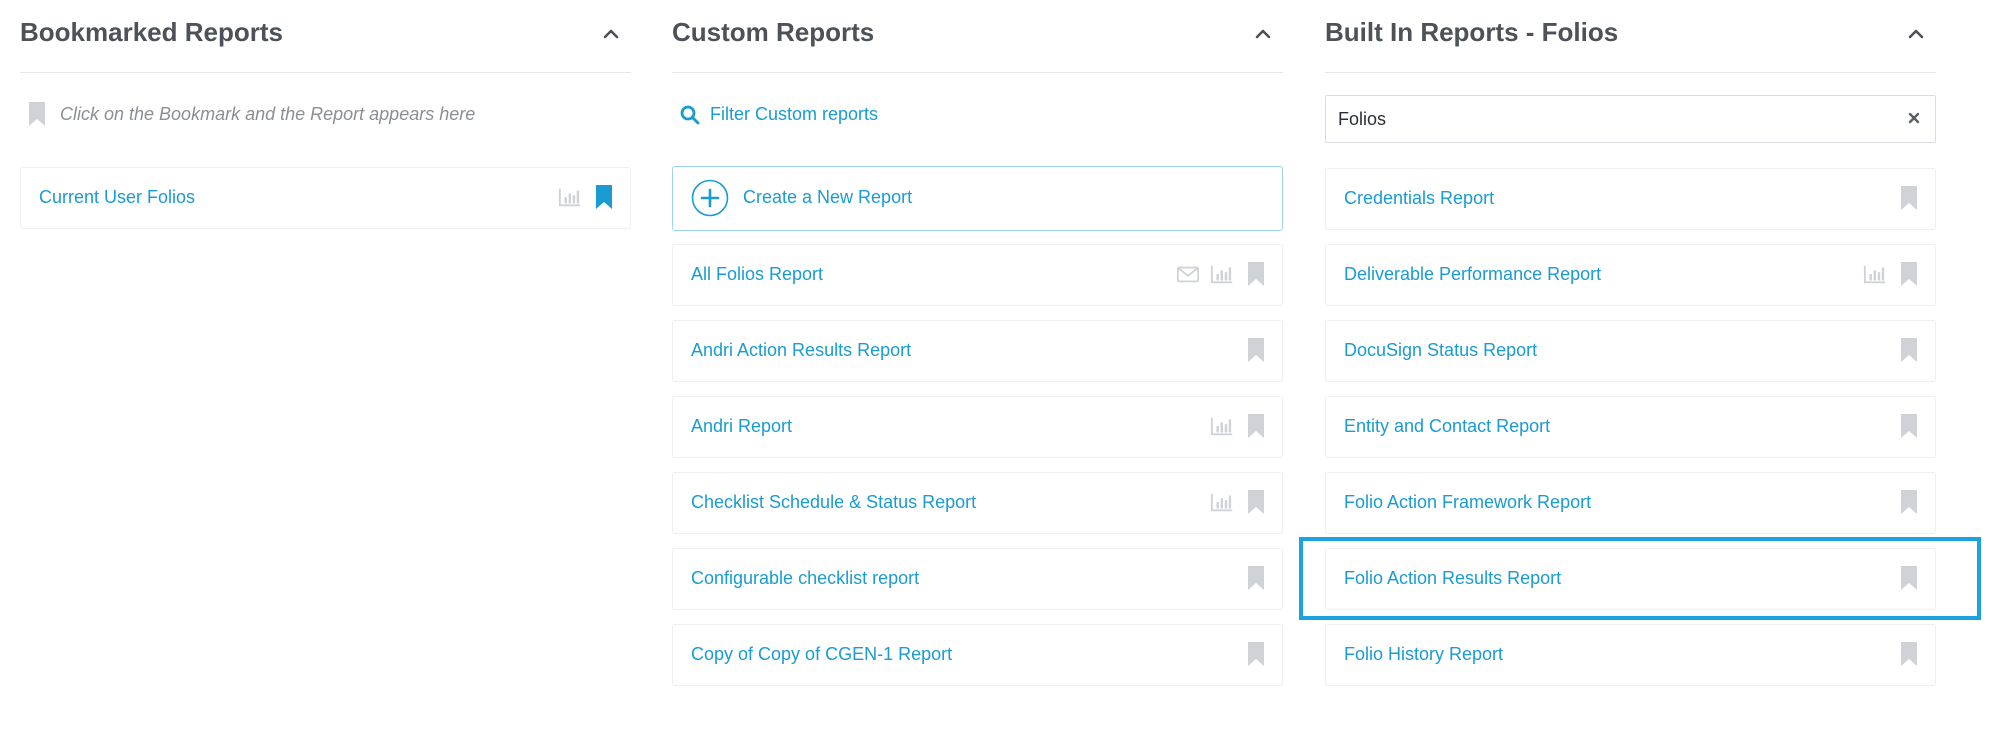 This screenshot has height=736, width=1999. Describe the element at coordinates (1630, 579) in the screenshot. I see `report-card: Folio Action Results Report` at that location.